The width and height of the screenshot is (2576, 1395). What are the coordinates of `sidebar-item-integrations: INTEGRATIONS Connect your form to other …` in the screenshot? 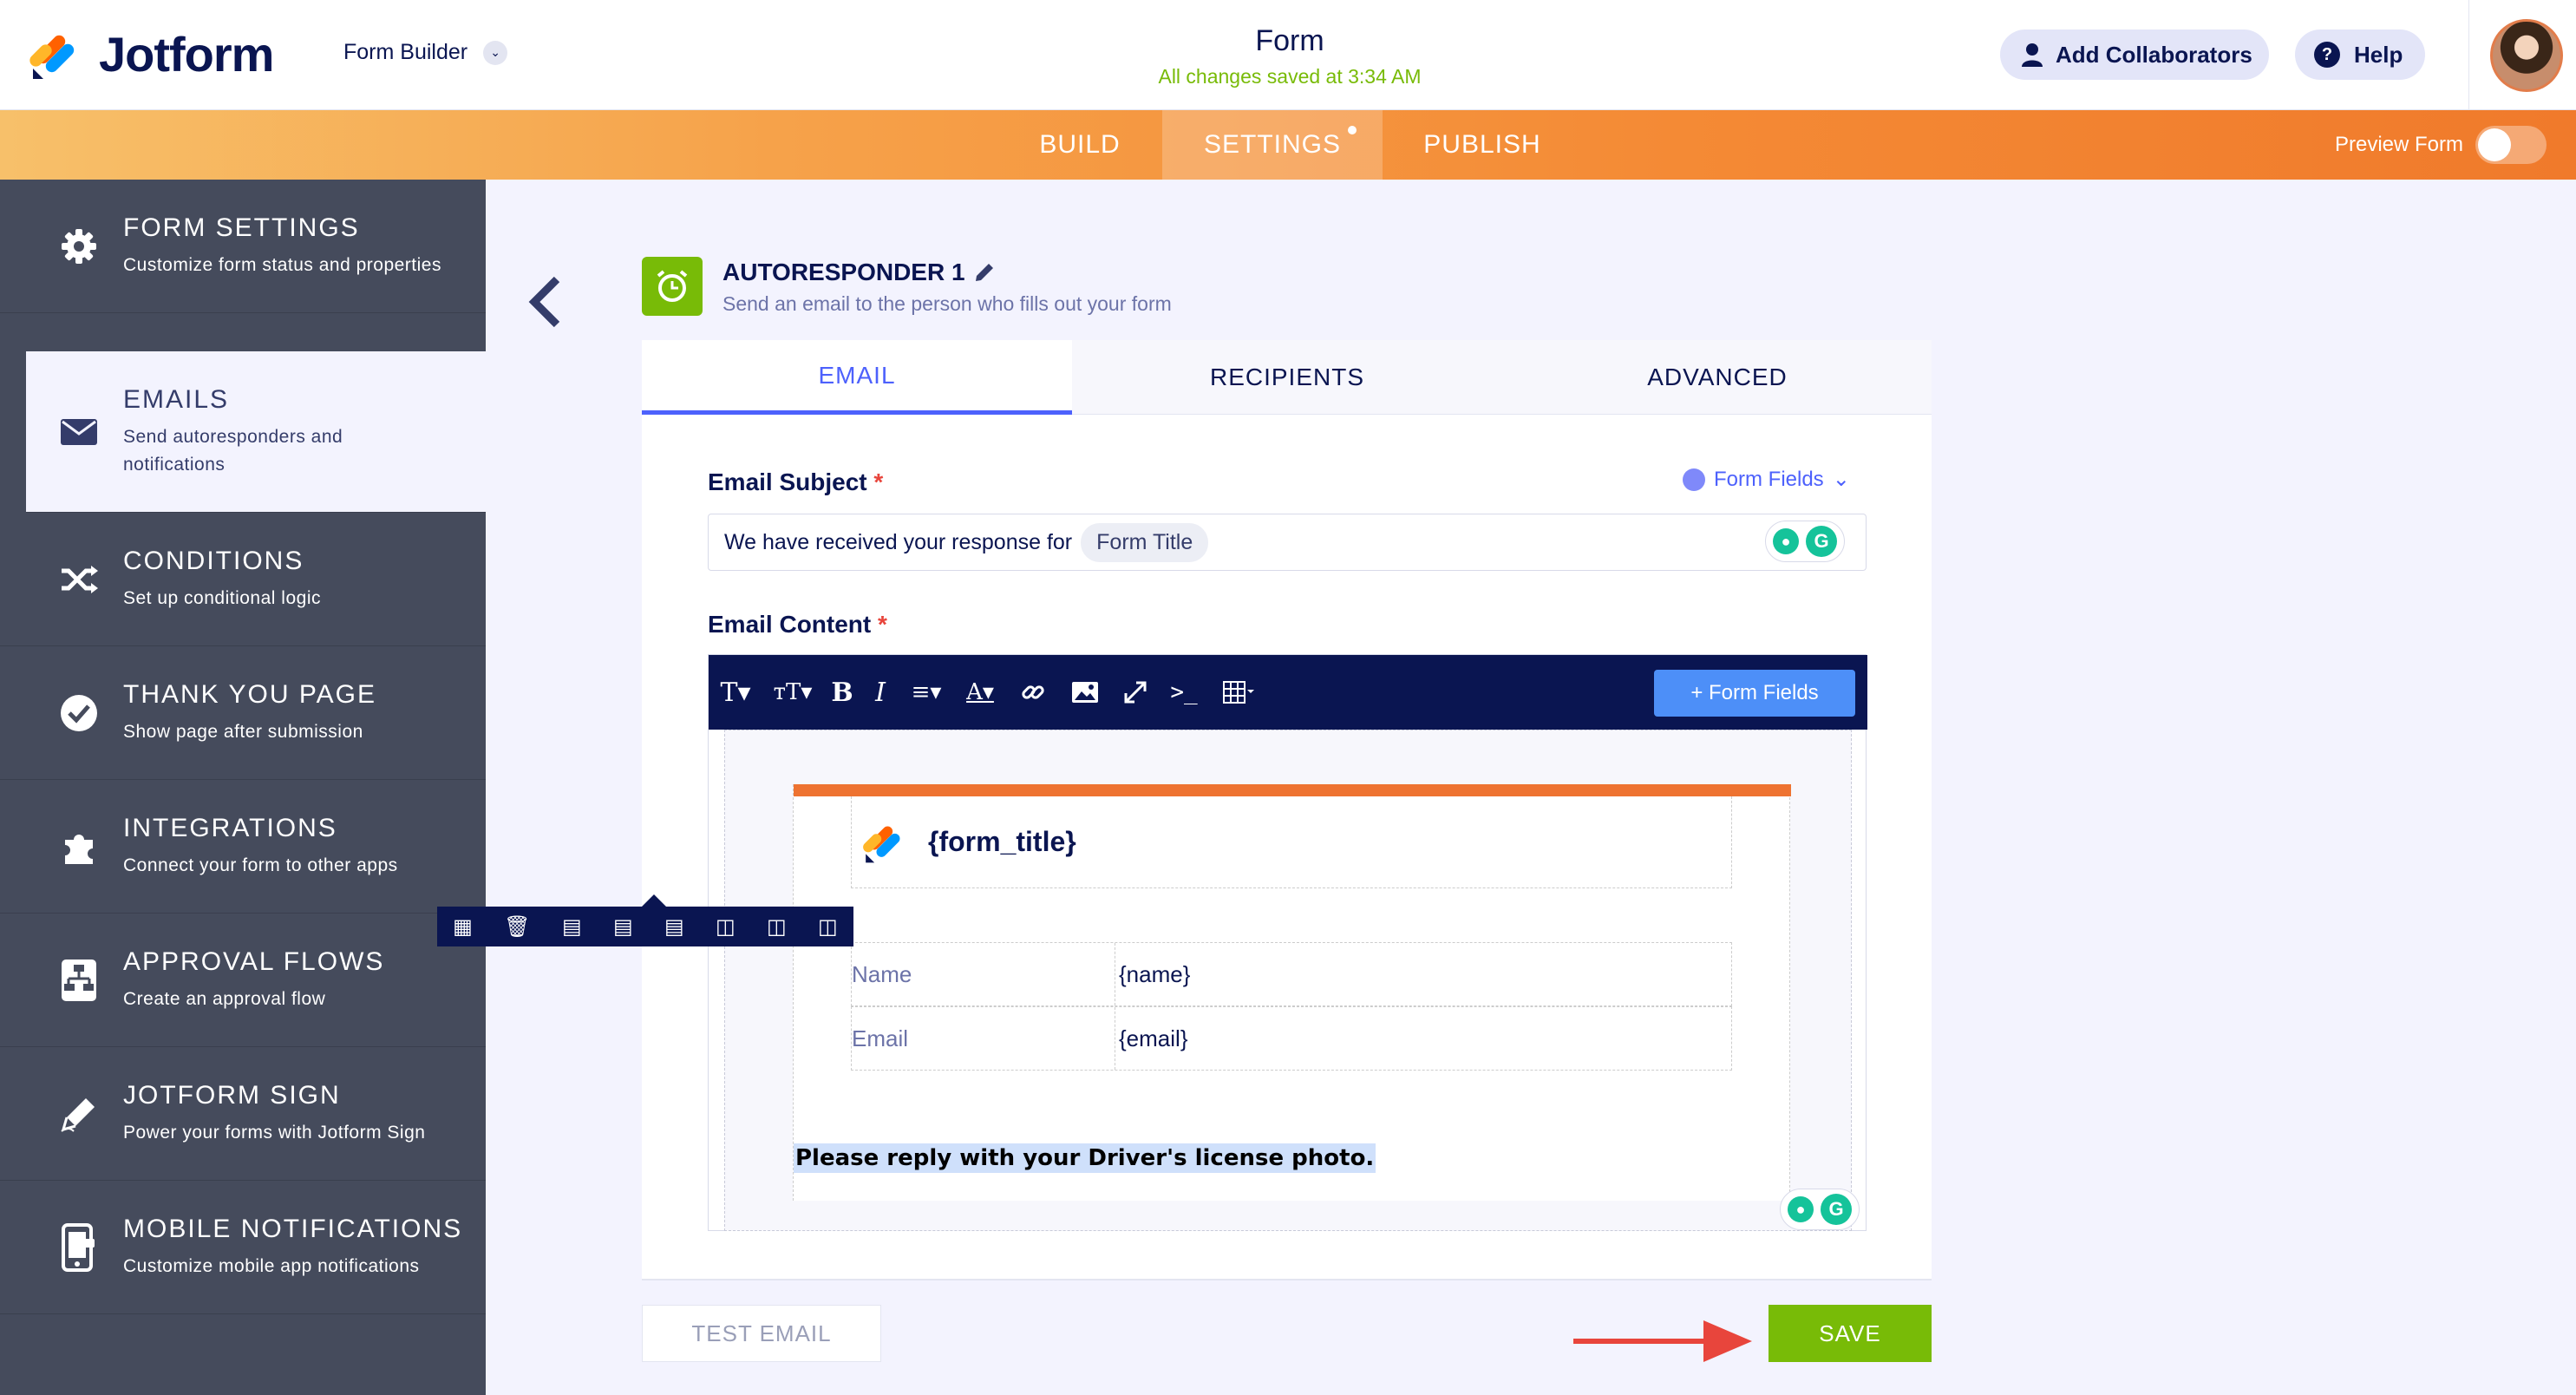 It's located at (243, 847).